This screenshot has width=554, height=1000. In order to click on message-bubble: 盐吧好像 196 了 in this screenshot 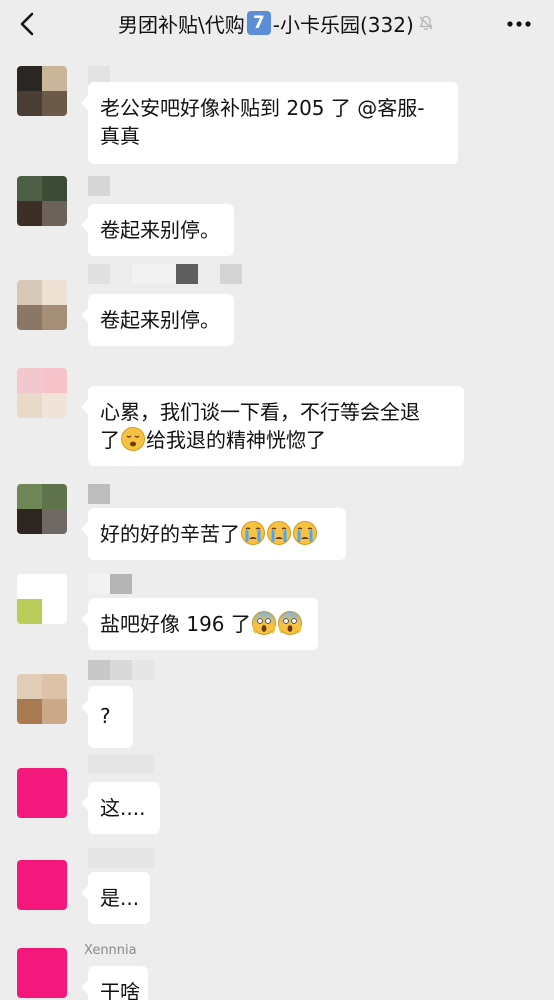, I will do `click(199, 624)`.